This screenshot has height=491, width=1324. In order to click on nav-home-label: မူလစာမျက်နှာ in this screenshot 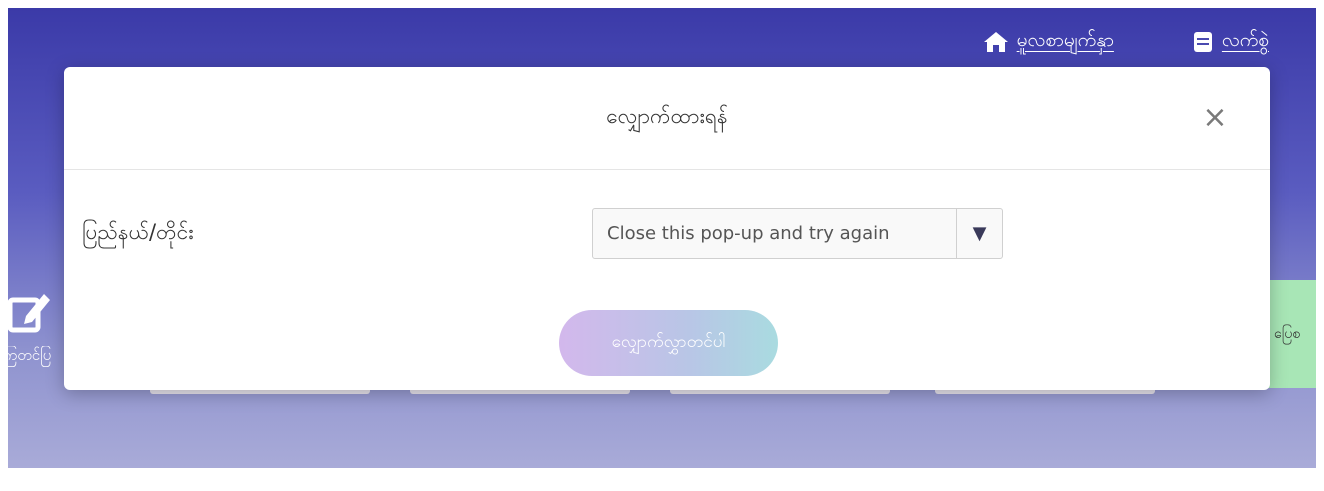, I will do `click(1065, 40)`.